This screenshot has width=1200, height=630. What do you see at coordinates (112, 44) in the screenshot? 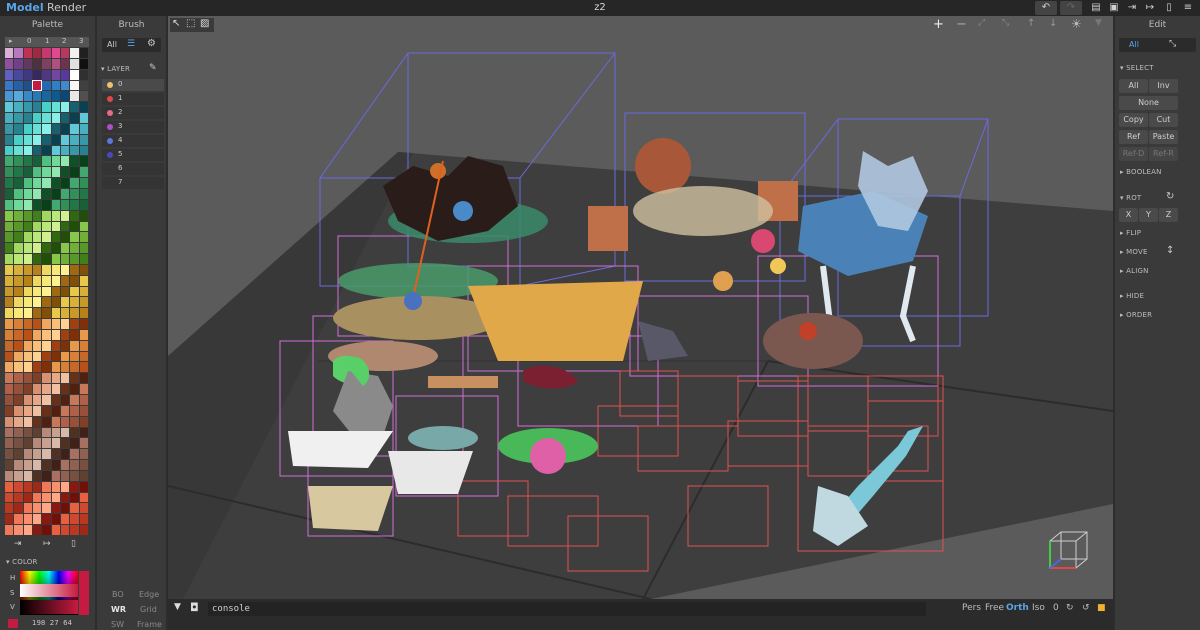
I see `brush-filter-all: All` at bounding box center [112, 44].